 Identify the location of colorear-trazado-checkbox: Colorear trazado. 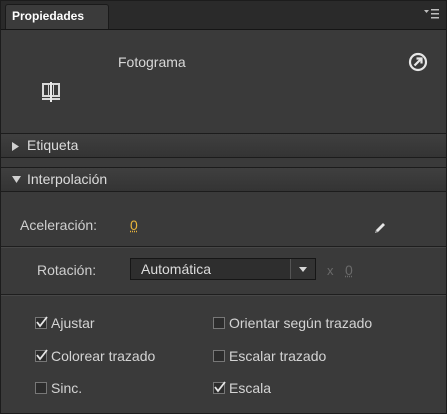
(95, 356).